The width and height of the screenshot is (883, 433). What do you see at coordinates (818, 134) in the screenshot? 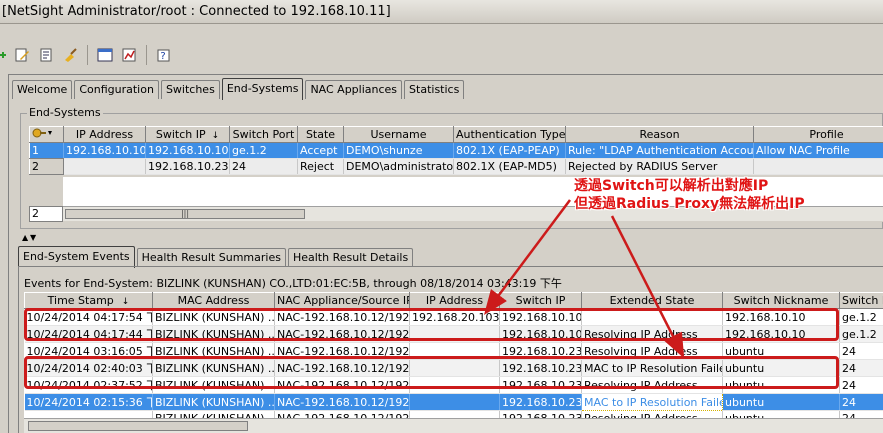
I see `column-profile: Profile` at bounding box center [818, 134].